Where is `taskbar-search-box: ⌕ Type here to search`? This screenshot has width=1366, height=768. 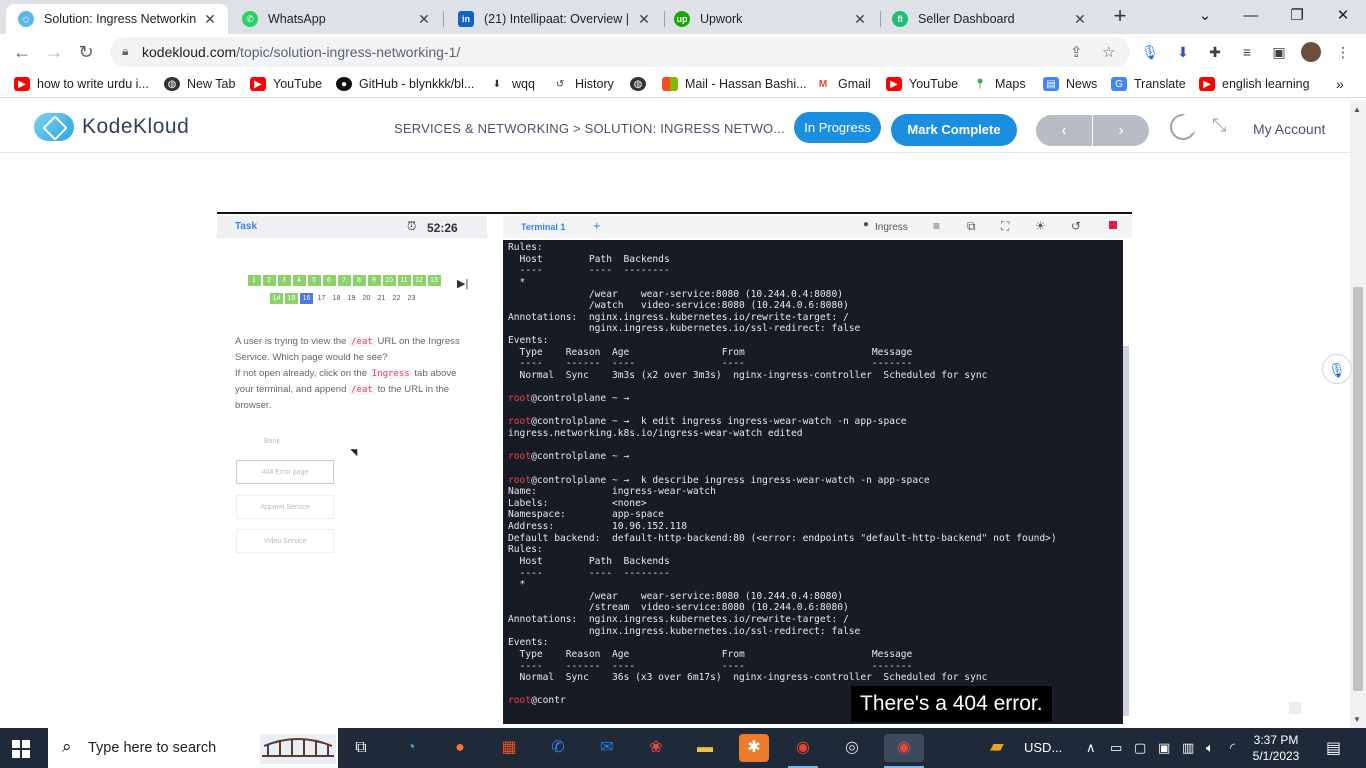 taskbar-search-box: ⌕ Type here to search is located at coordinates (193, 748).